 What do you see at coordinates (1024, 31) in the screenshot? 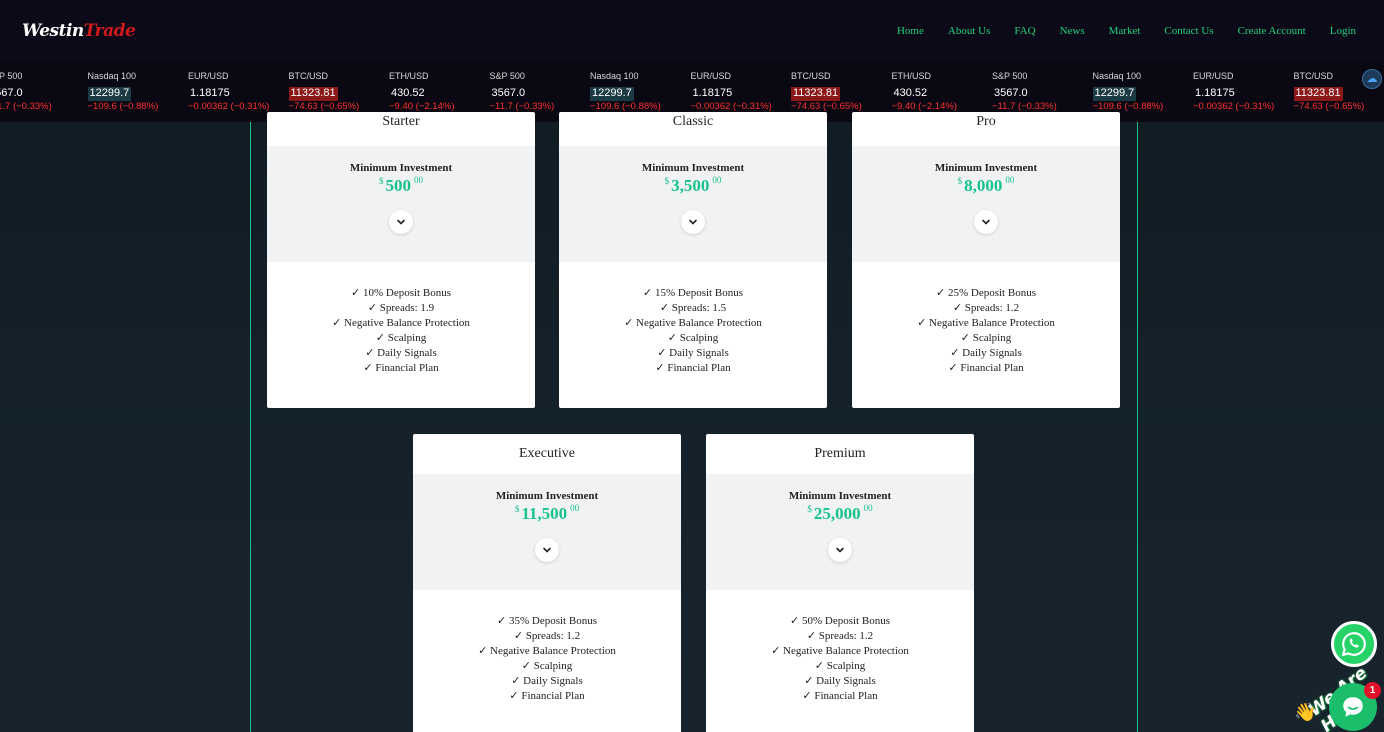
I see `nav-faq: FAQ` at bounding box center [1024, 31].